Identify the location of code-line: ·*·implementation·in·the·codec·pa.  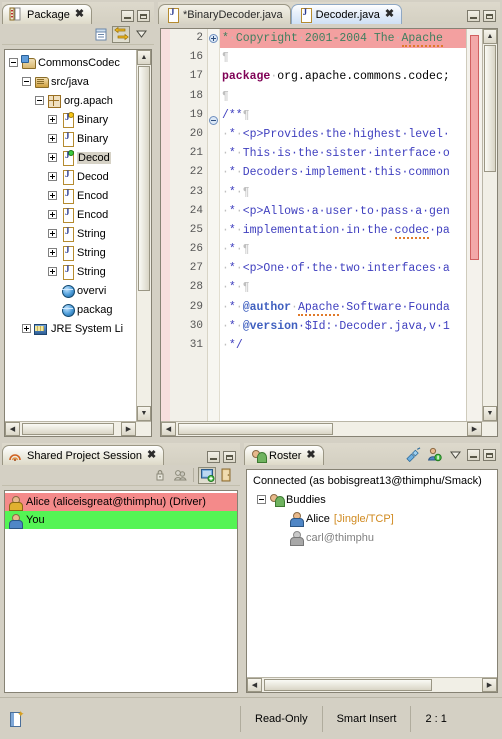
(343, 230).